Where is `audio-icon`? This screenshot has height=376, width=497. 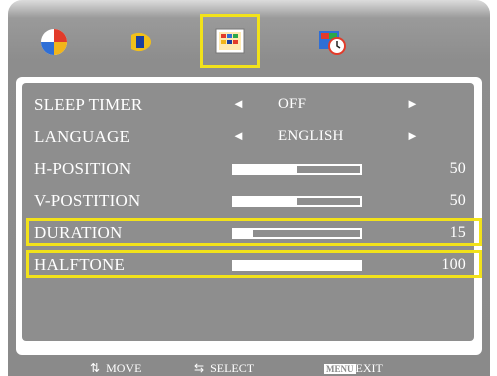
audio-icon is located at coordinates (141, 42).